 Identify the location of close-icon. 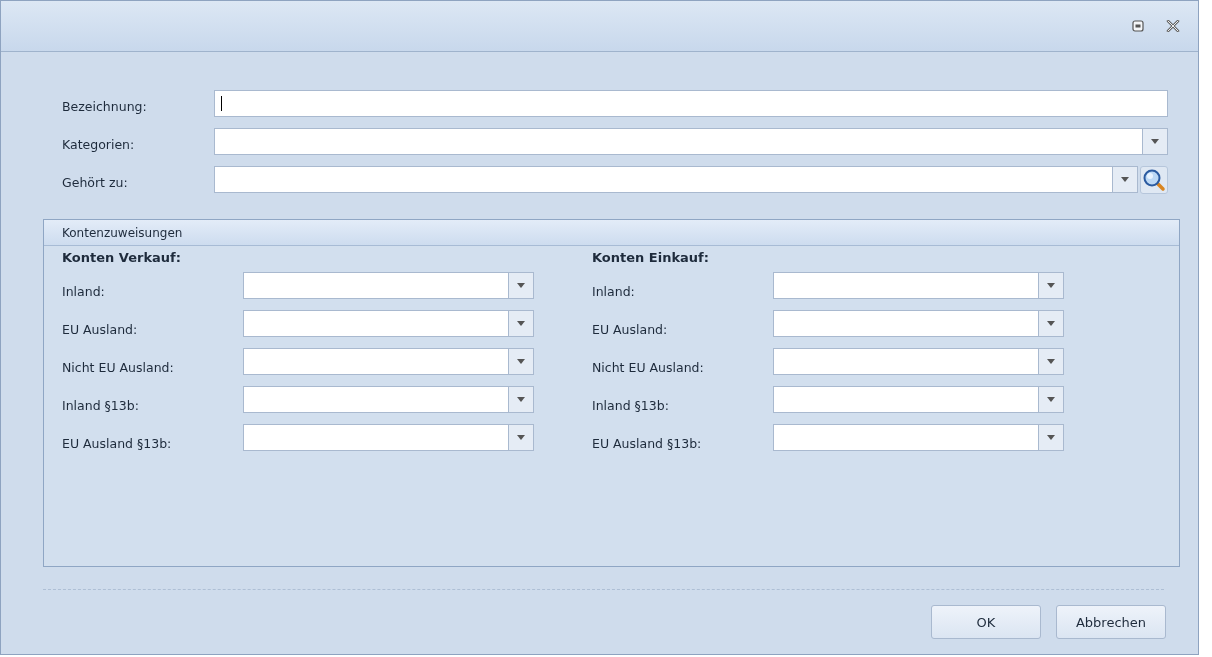
(1173, 26).